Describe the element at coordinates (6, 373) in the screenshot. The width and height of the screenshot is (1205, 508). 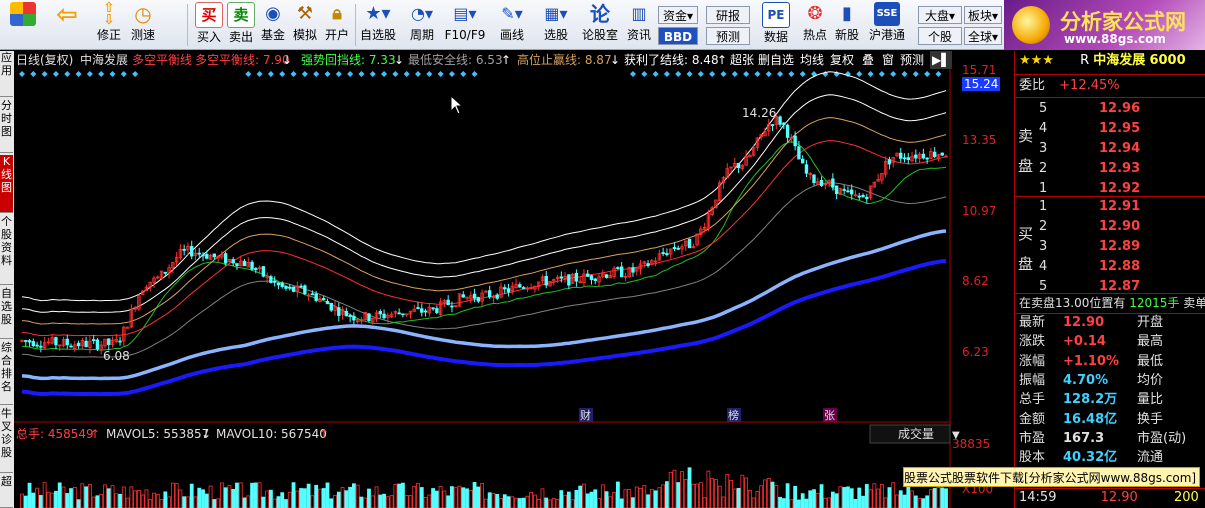
I see `nav-ranking: 综合排名` at that location.